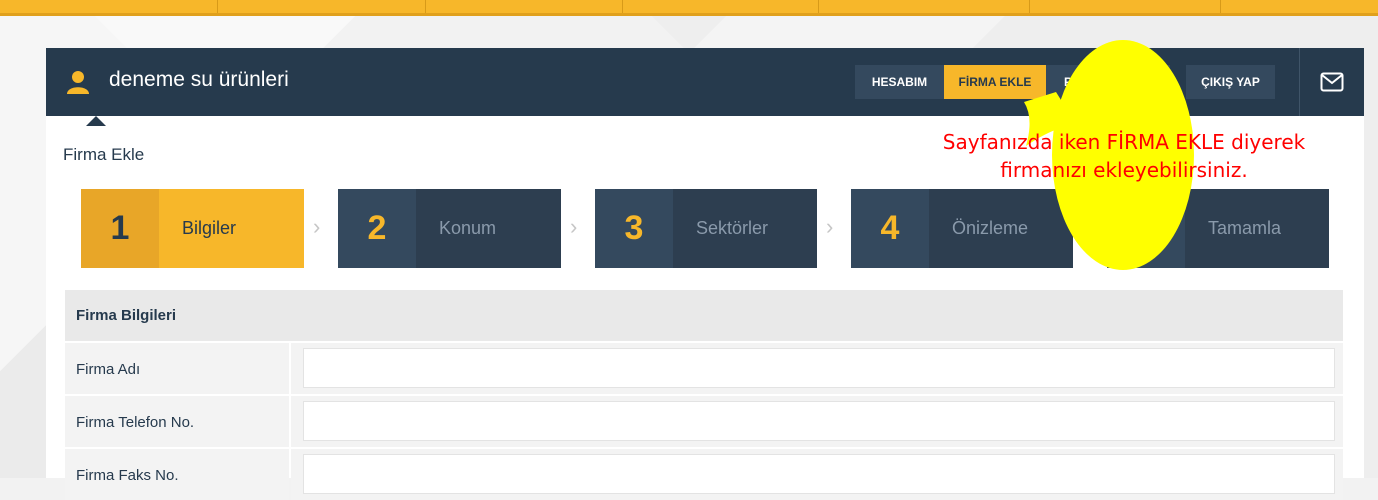 The image size is (1378, 500). What do you see at coordinates (1230, 82) in the screenshot?
I see `cikis-yap-button: ÇIKIŞ YAP` at bounding box center [1230, 82].